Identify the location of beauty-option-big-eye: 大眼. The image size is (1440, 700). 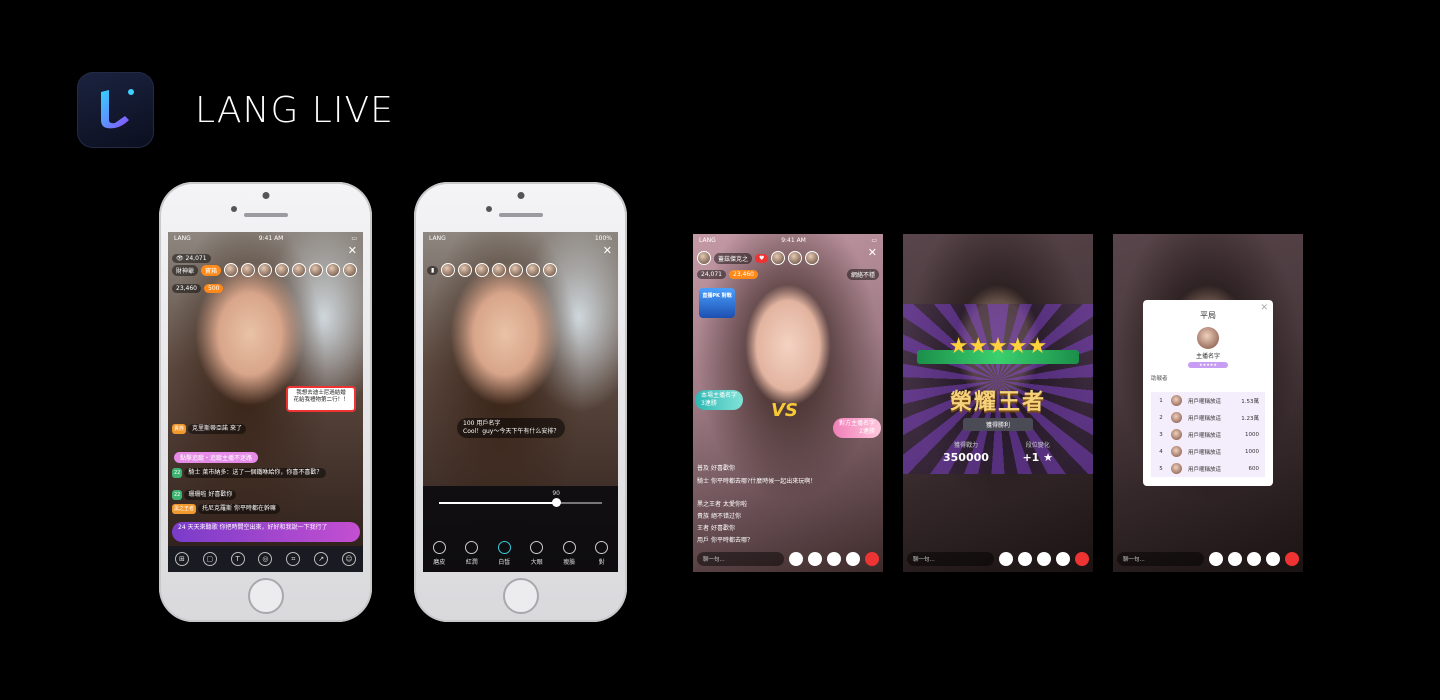
(537, 553).